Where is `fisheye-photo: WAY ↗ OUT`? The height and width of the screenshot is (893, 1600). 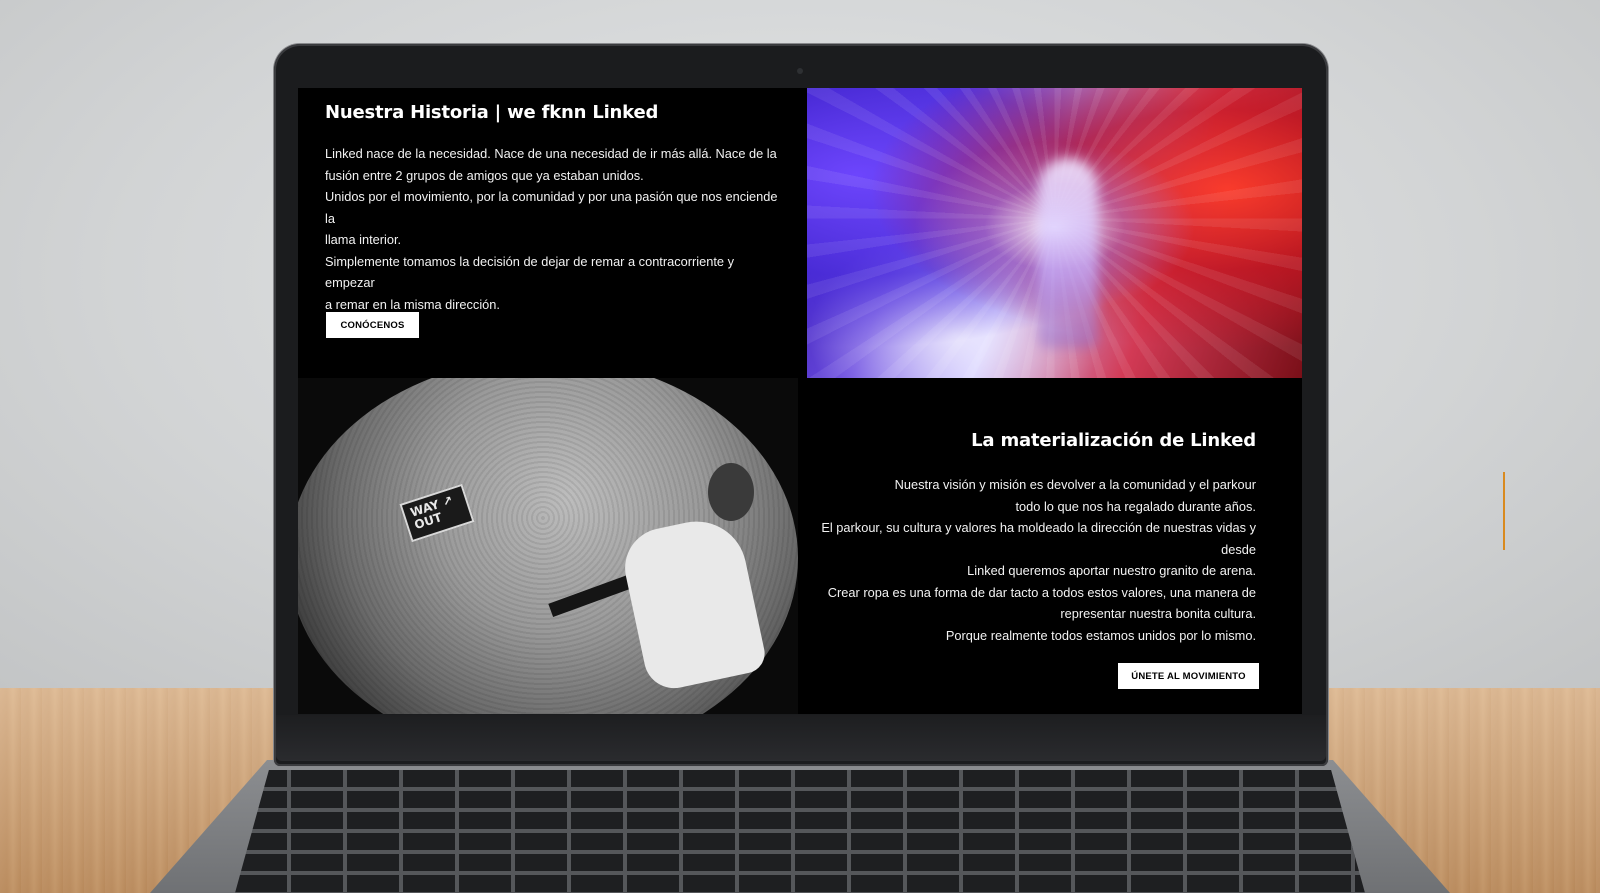 fisheye-photo: WAY ↗ OUT is located at coordinates (548, 546).